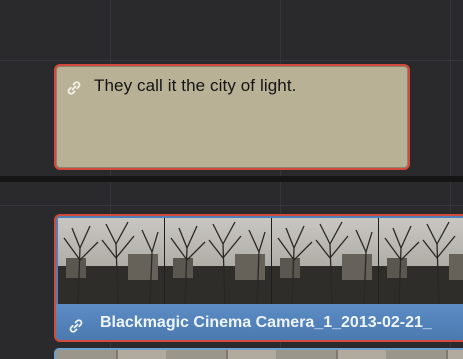 This screenshot has width=463, height=359. I want to click on track-divider, so click(231, 179).